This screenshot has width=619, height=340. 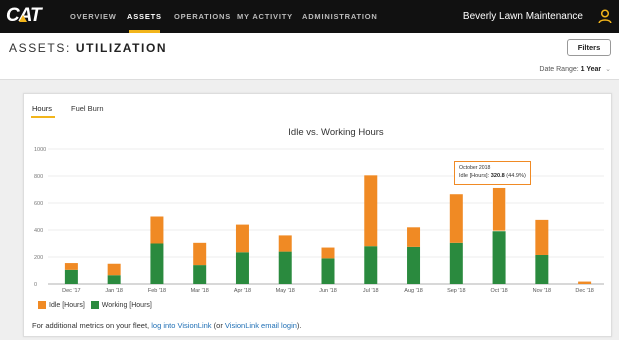 I want to click on page-title: ASSETS: UTILIZATION, so click(x=88, y=48).